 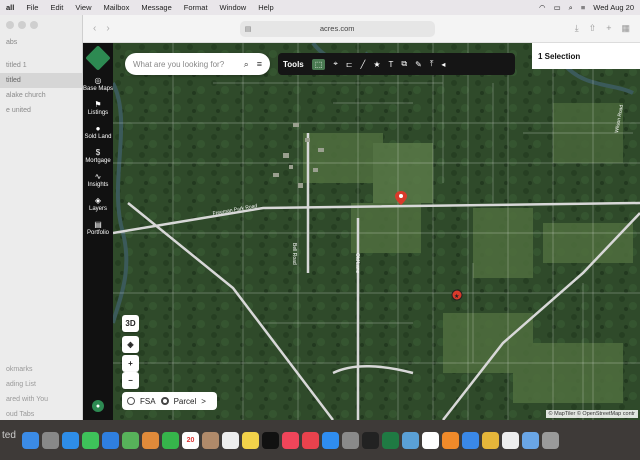 I want to click on text-tool-icon: T, so click(x=391, y=64).